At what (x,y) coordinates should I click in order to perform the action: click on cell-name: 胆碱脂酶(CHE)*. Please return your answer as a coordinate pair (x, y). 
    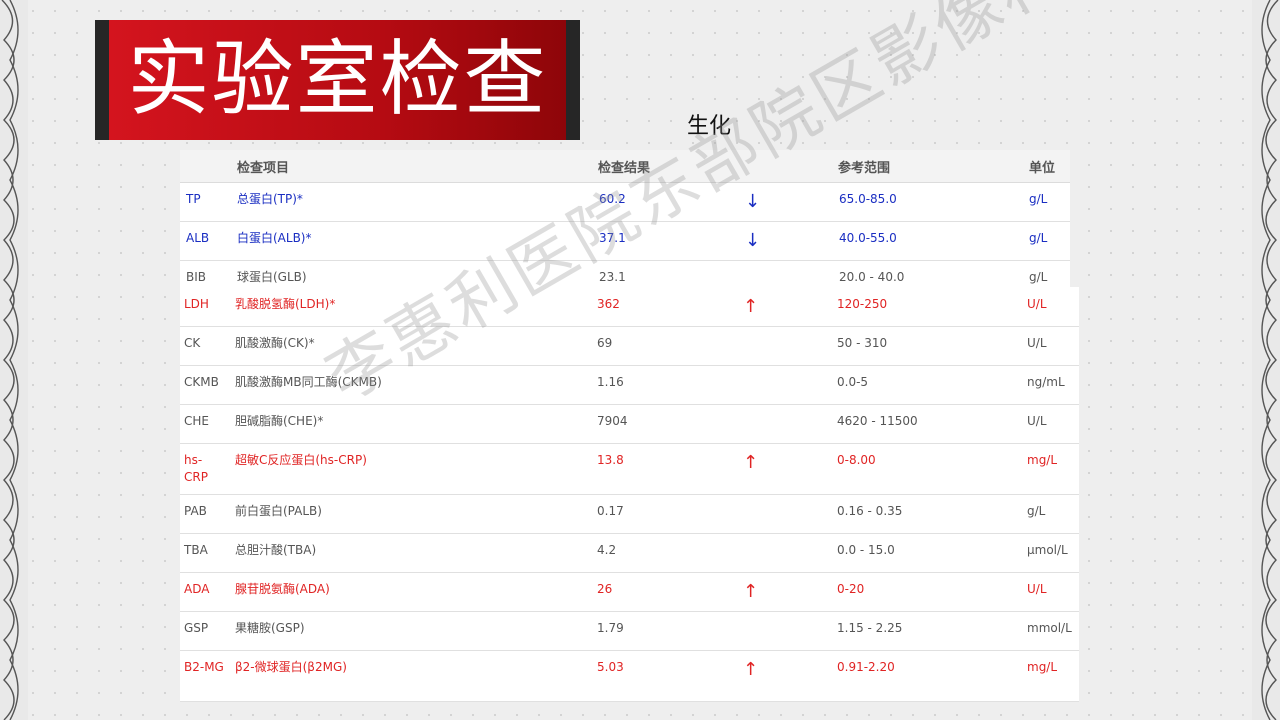
    Looking at the image, I should click on (279, 421).